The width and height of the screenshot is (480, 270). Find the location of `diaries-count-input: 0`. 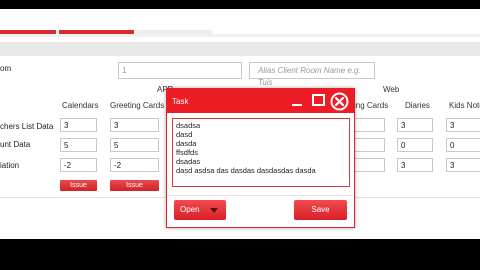

diaries-count-input: 0 is located at coordinates (415, 145).